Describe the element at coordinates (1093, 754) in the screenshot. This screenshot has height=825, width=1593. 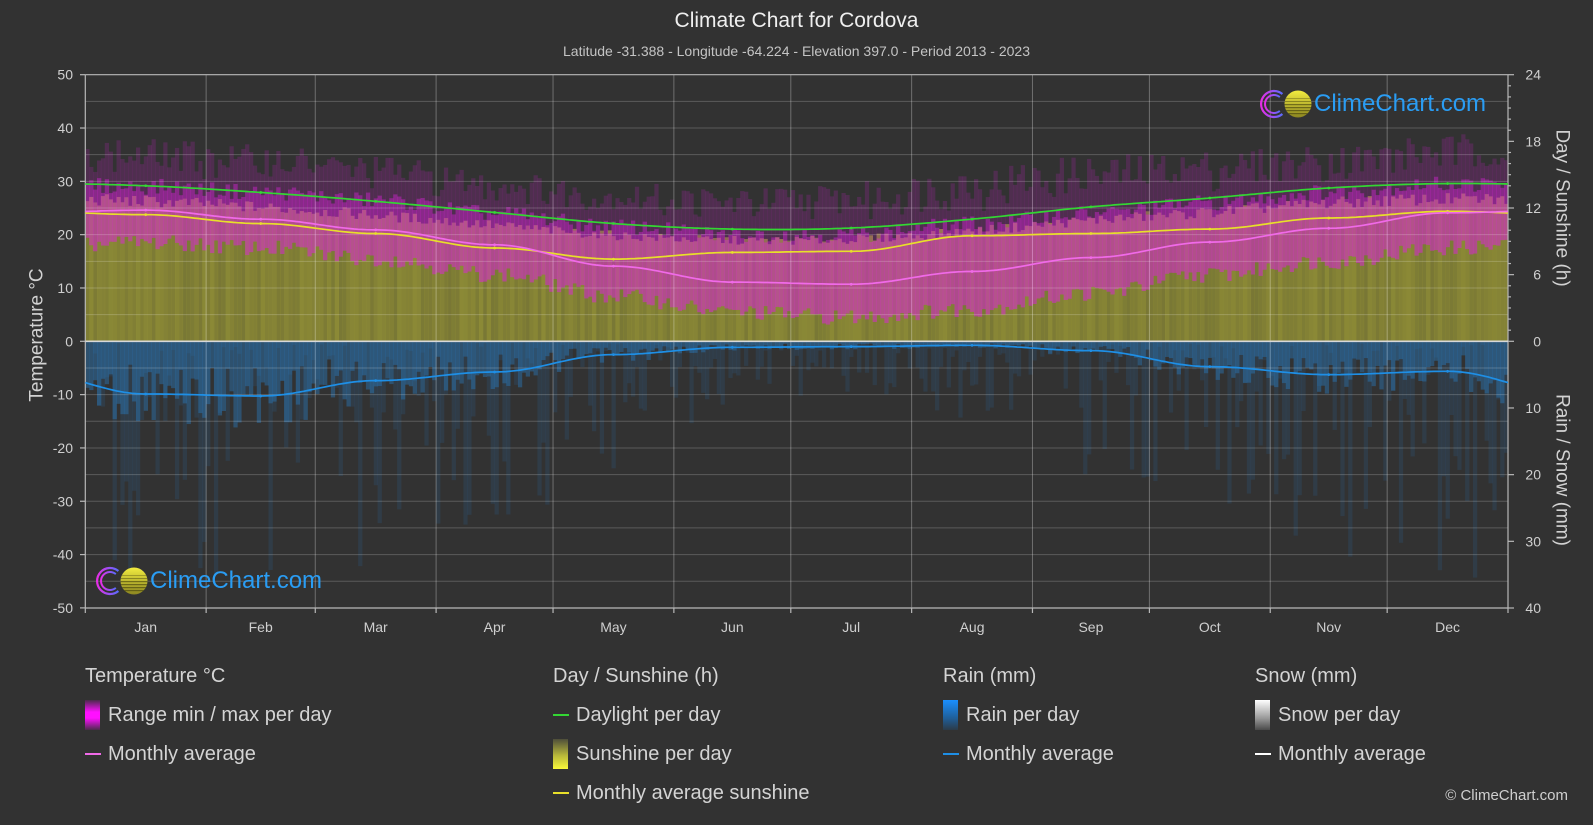
I see `legend-item-rain-avg: Monthly average` at that location.